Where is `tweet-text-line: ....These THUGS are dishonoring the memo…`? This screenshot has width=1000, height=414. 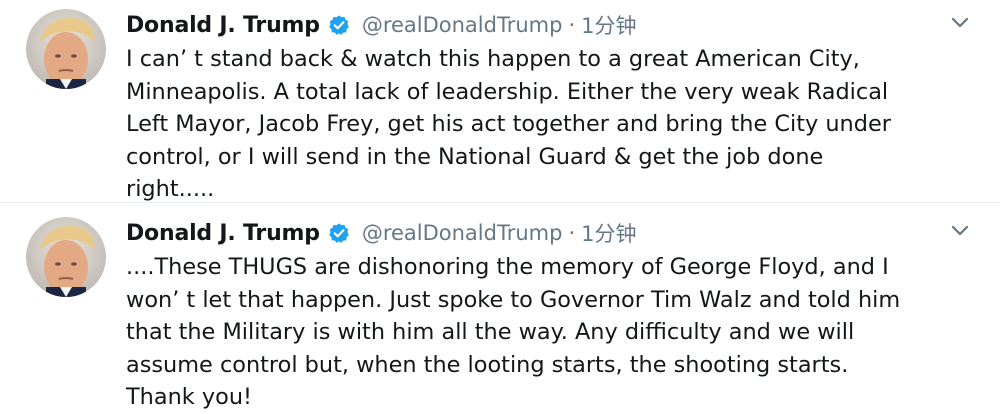 tweet-text-line: ....These THUGS are dishonoring the memo… is located at coordinates (507, 267).